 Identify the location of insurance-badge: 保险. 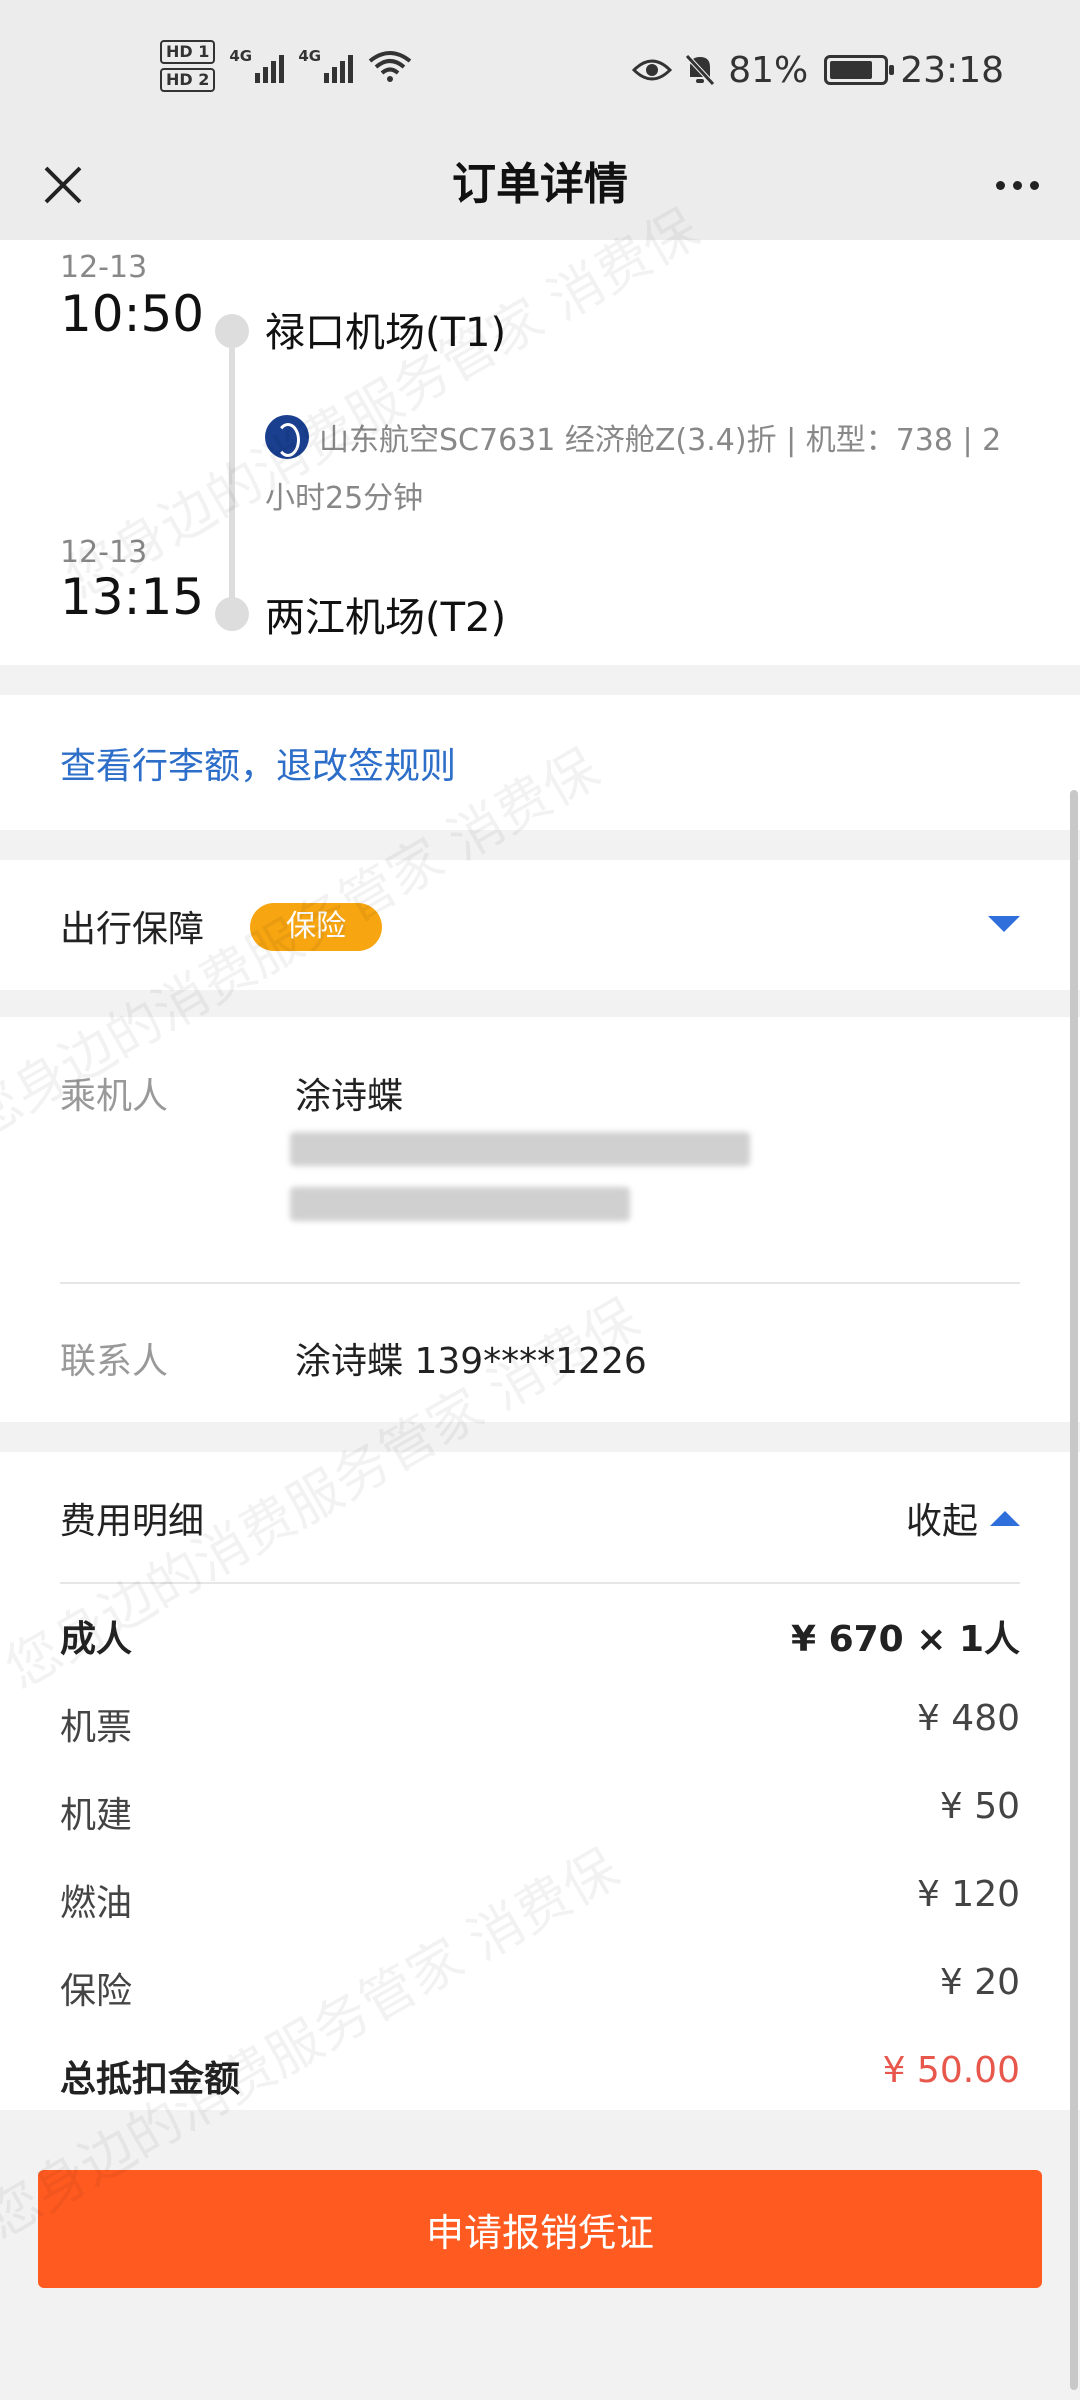
(316, 927).